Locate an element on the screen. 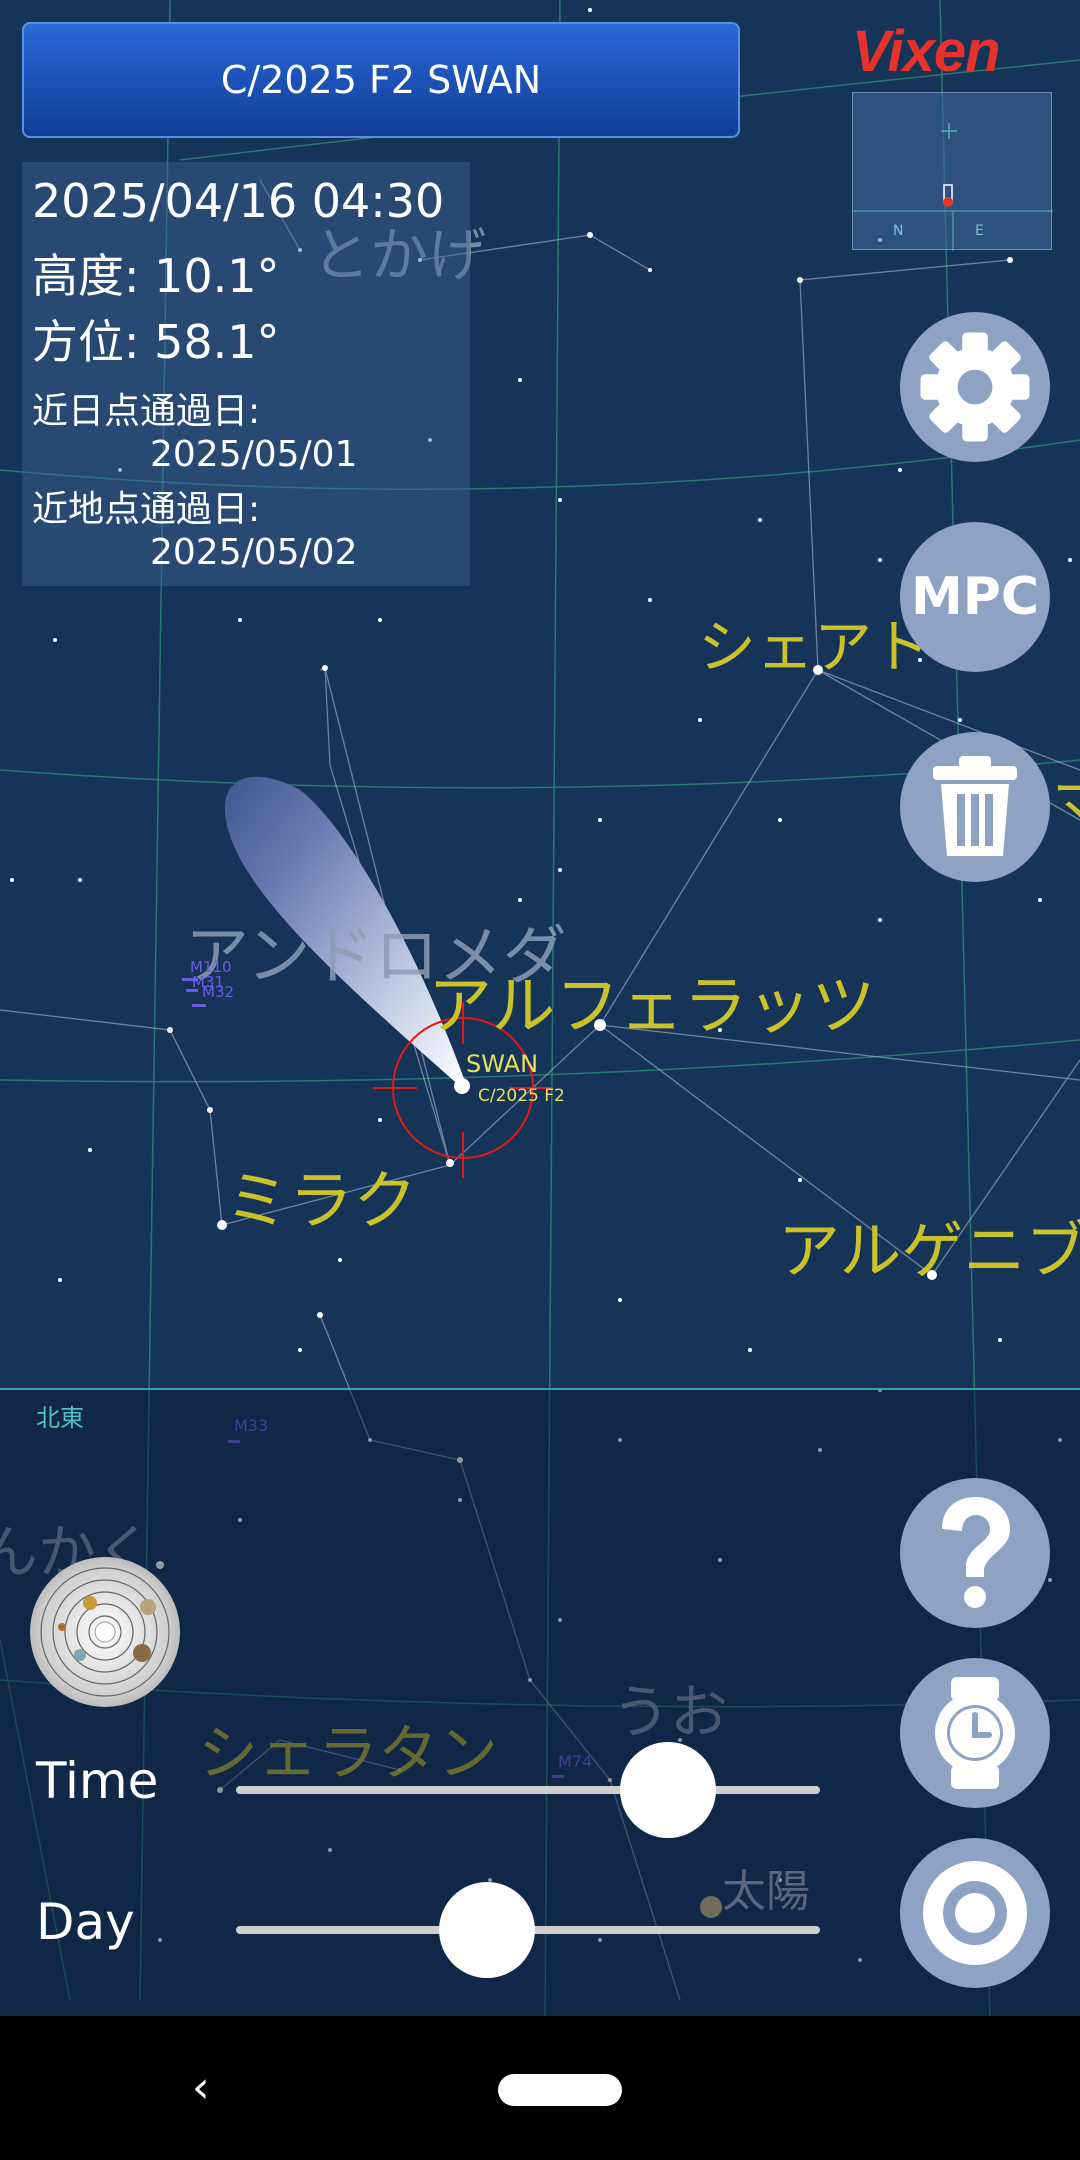  label-ma: マ is located at coordinates (1066, 800).